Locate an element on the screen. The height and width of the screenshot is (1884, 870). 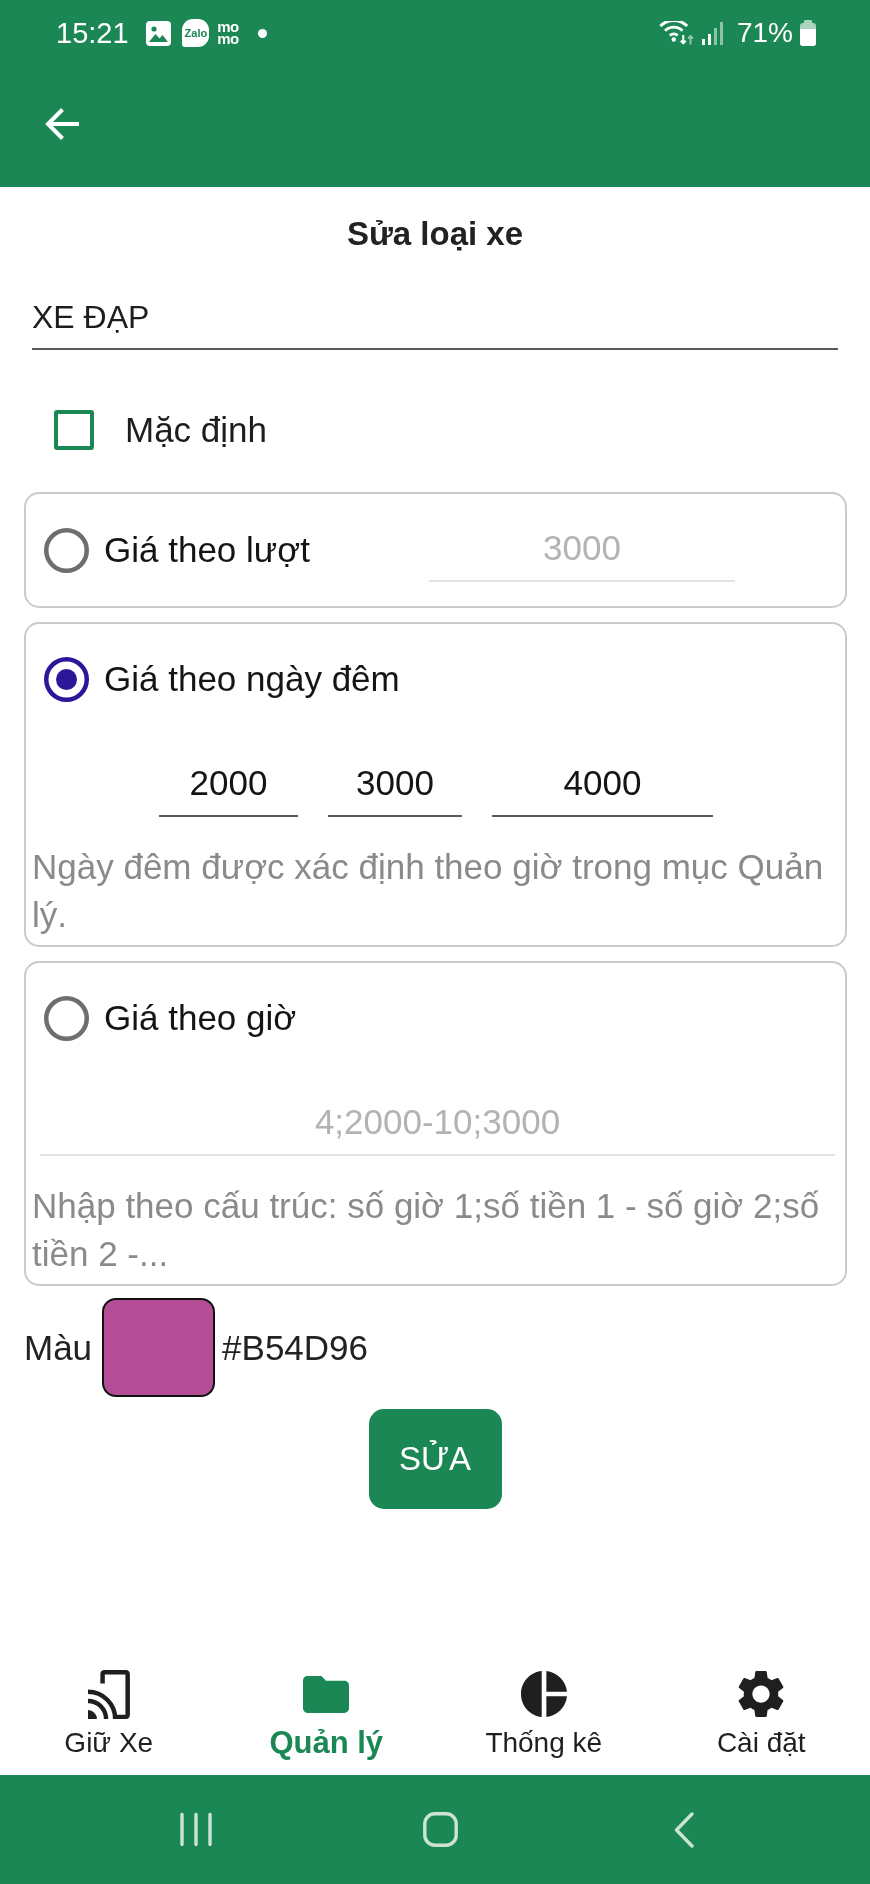
nav-tab: Thống kê is located at coordinates (544, 1715).